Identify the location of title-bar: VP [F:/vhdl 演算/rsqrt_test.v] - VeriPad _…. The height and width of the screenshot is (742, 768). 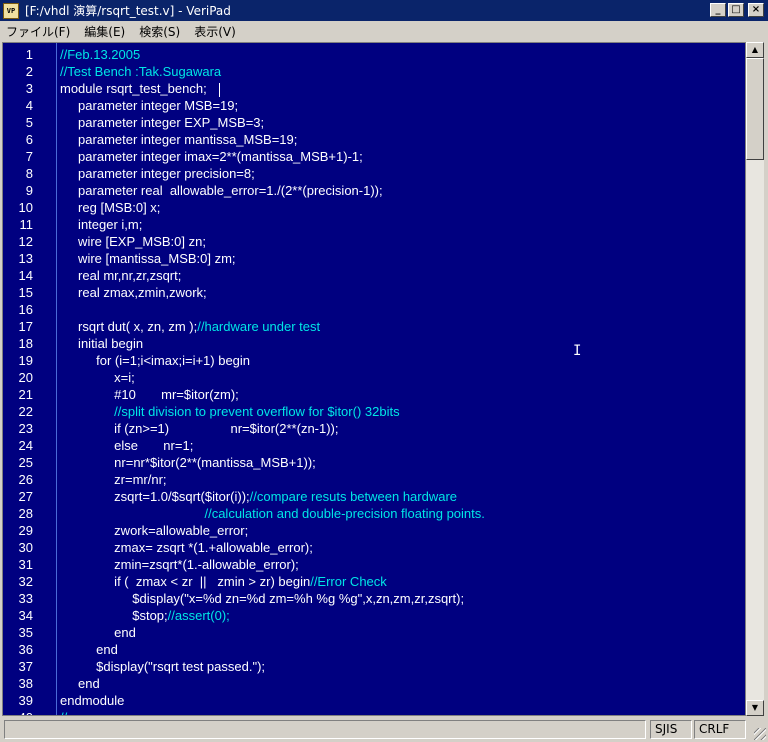
(384, 10).